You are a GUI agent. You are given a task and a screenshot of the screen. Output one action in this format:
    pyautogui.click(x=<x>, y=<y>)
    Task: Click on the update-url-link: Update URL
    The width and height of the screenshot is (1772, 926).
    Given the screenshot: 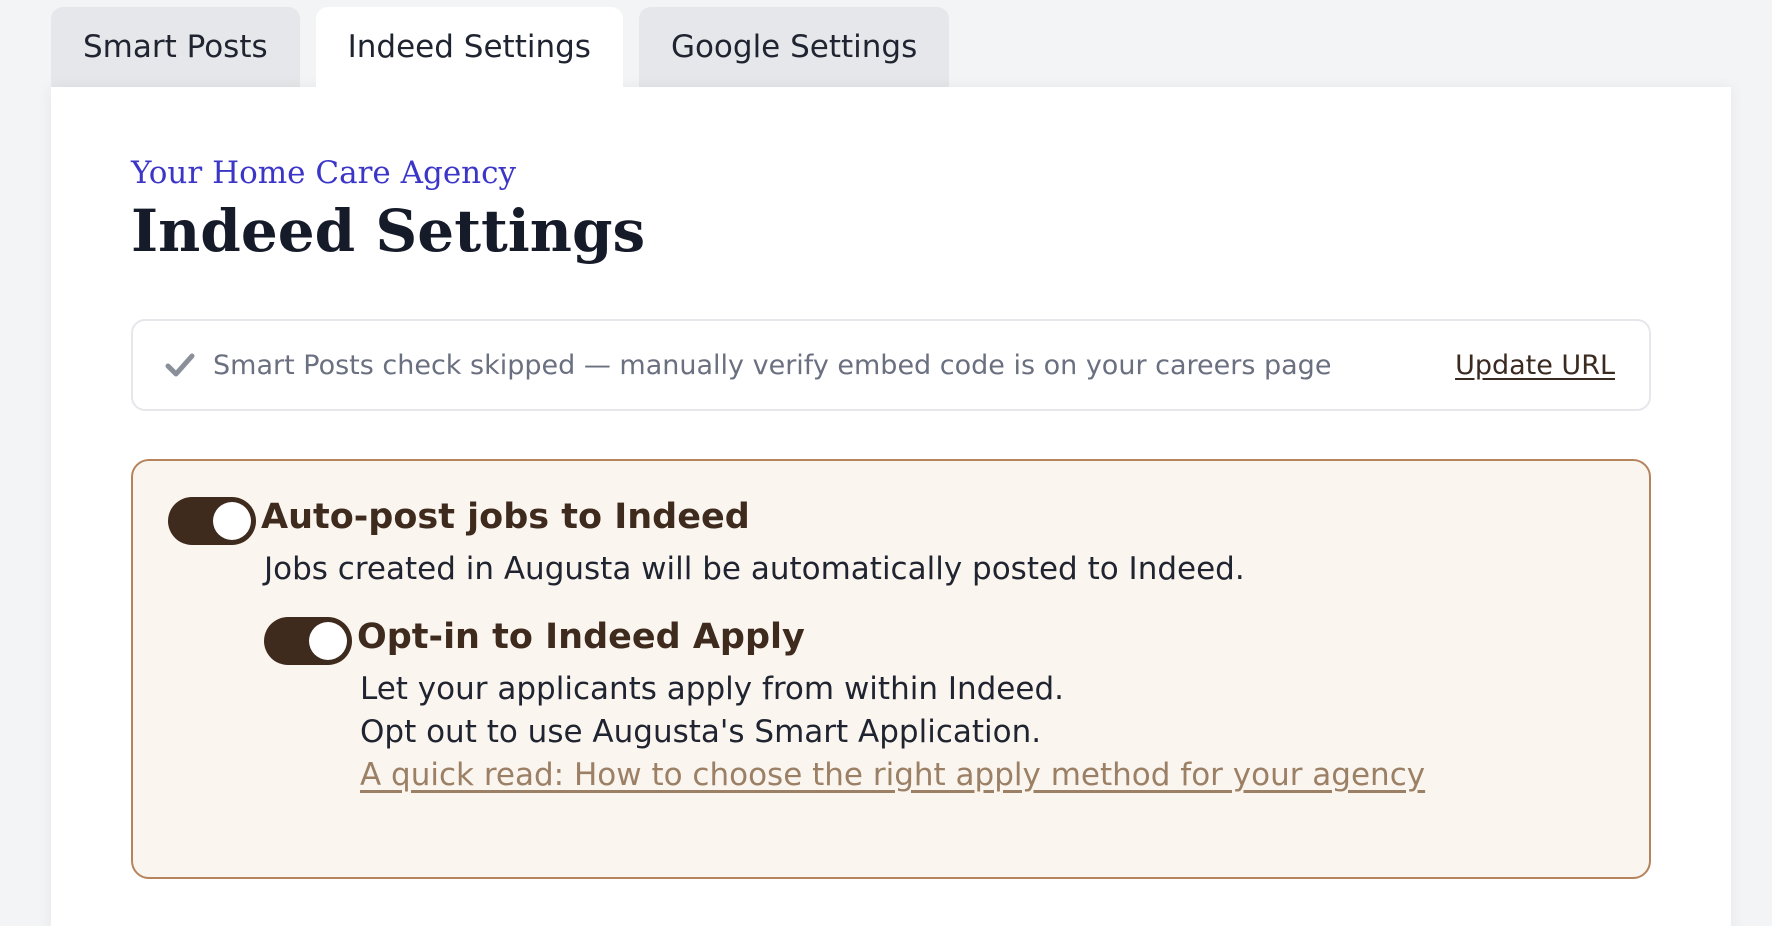 What is the action you would take?
    pyautogui.click(x=1535, y=365)
    